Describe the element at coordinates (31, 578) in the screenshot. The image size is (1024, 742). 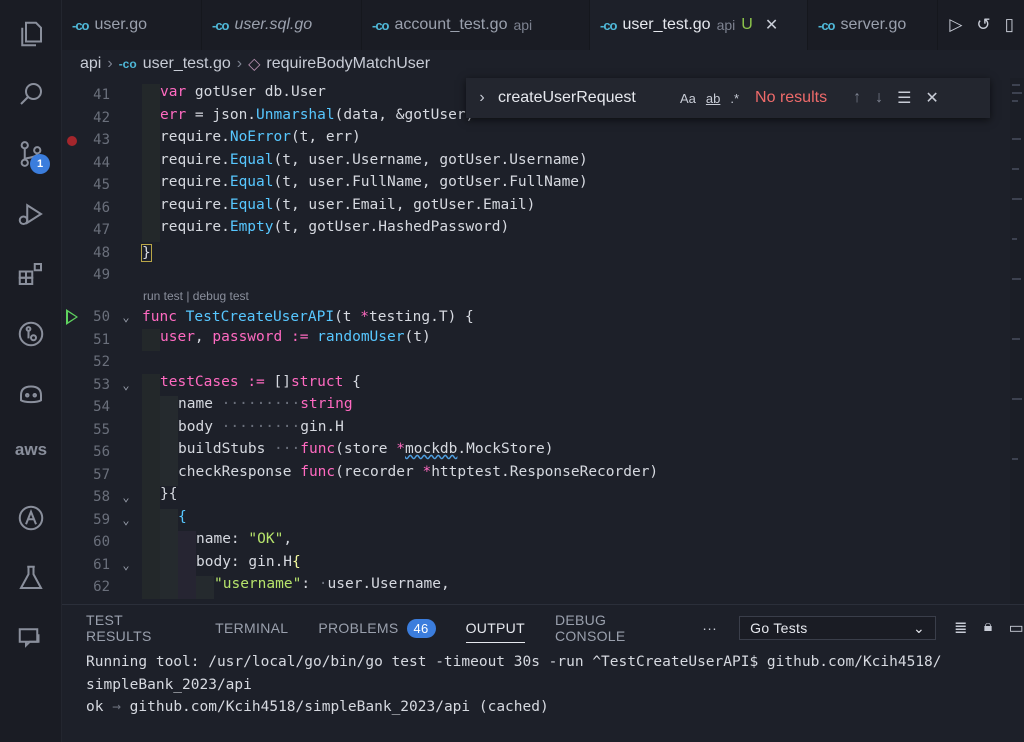
I see `testing-icon` at that location.